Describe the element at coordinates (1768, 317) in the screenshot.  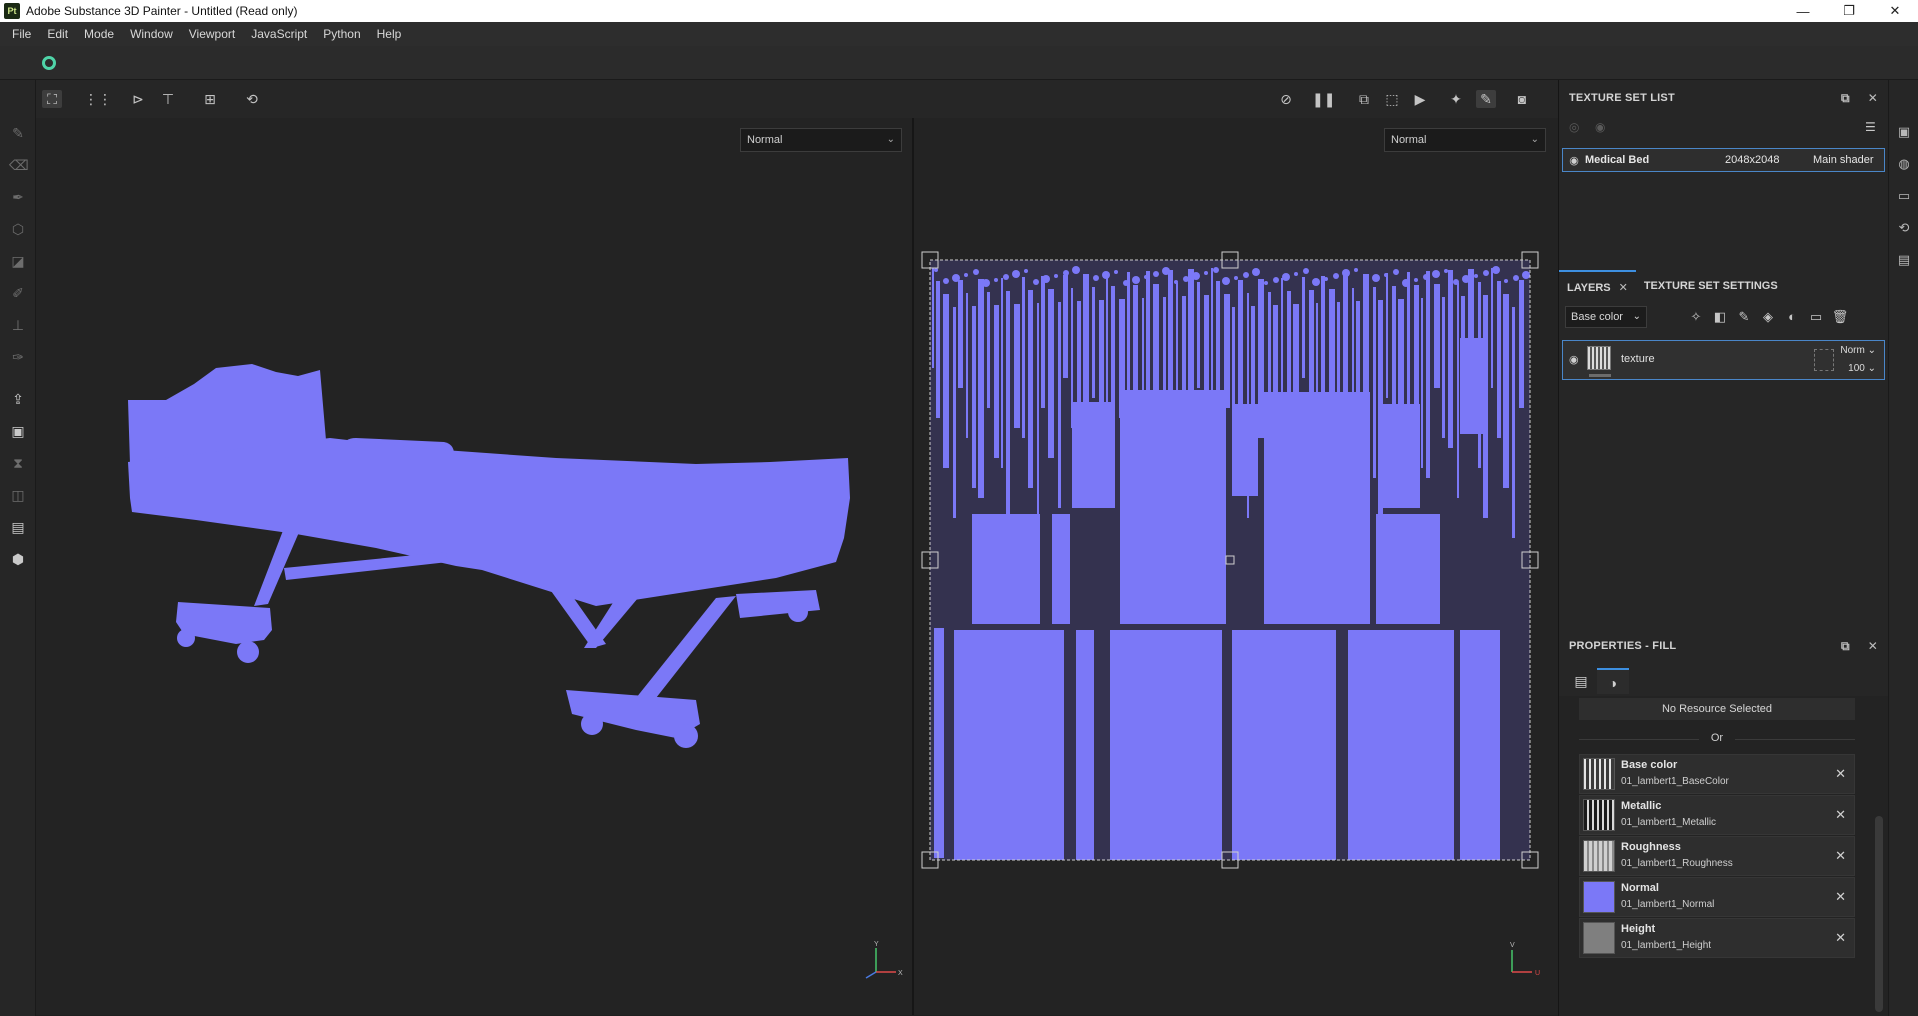
I see `add-fill-layer-icon: ◈` at that location.